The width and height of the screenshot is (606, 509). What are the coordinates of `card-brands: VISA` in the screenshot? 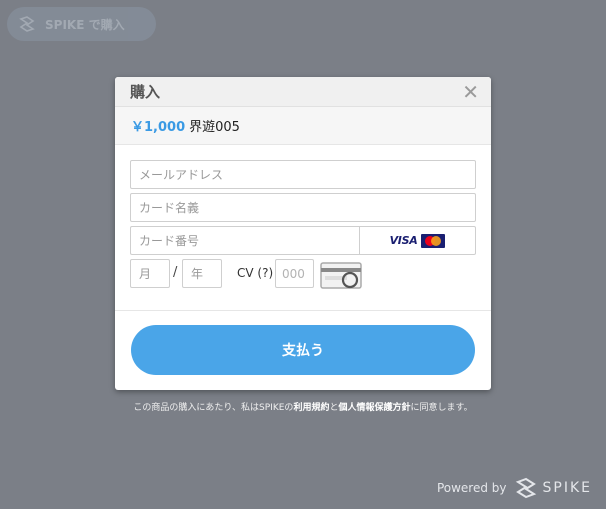 It's located at (417, 240).